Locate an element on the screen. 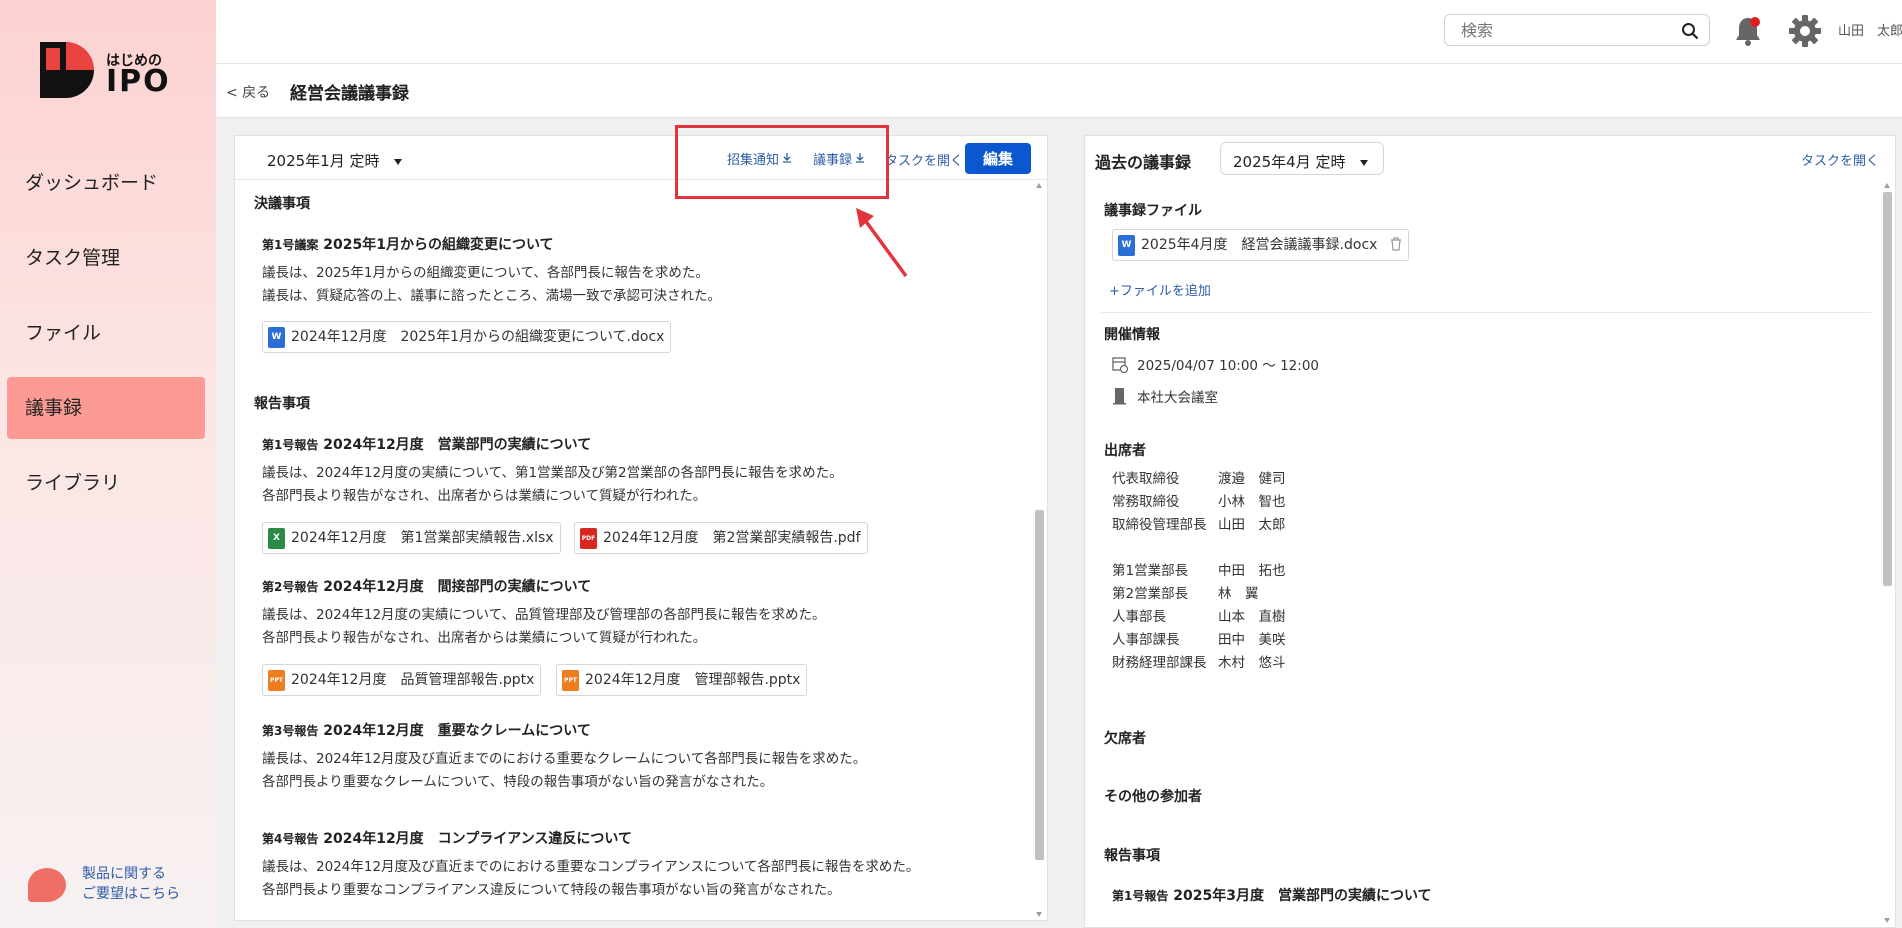 Image resolution: width=1902 pixels, height=928 pixels. attendee-role: 第2営業部長 is located at coordinates (1150, 594).